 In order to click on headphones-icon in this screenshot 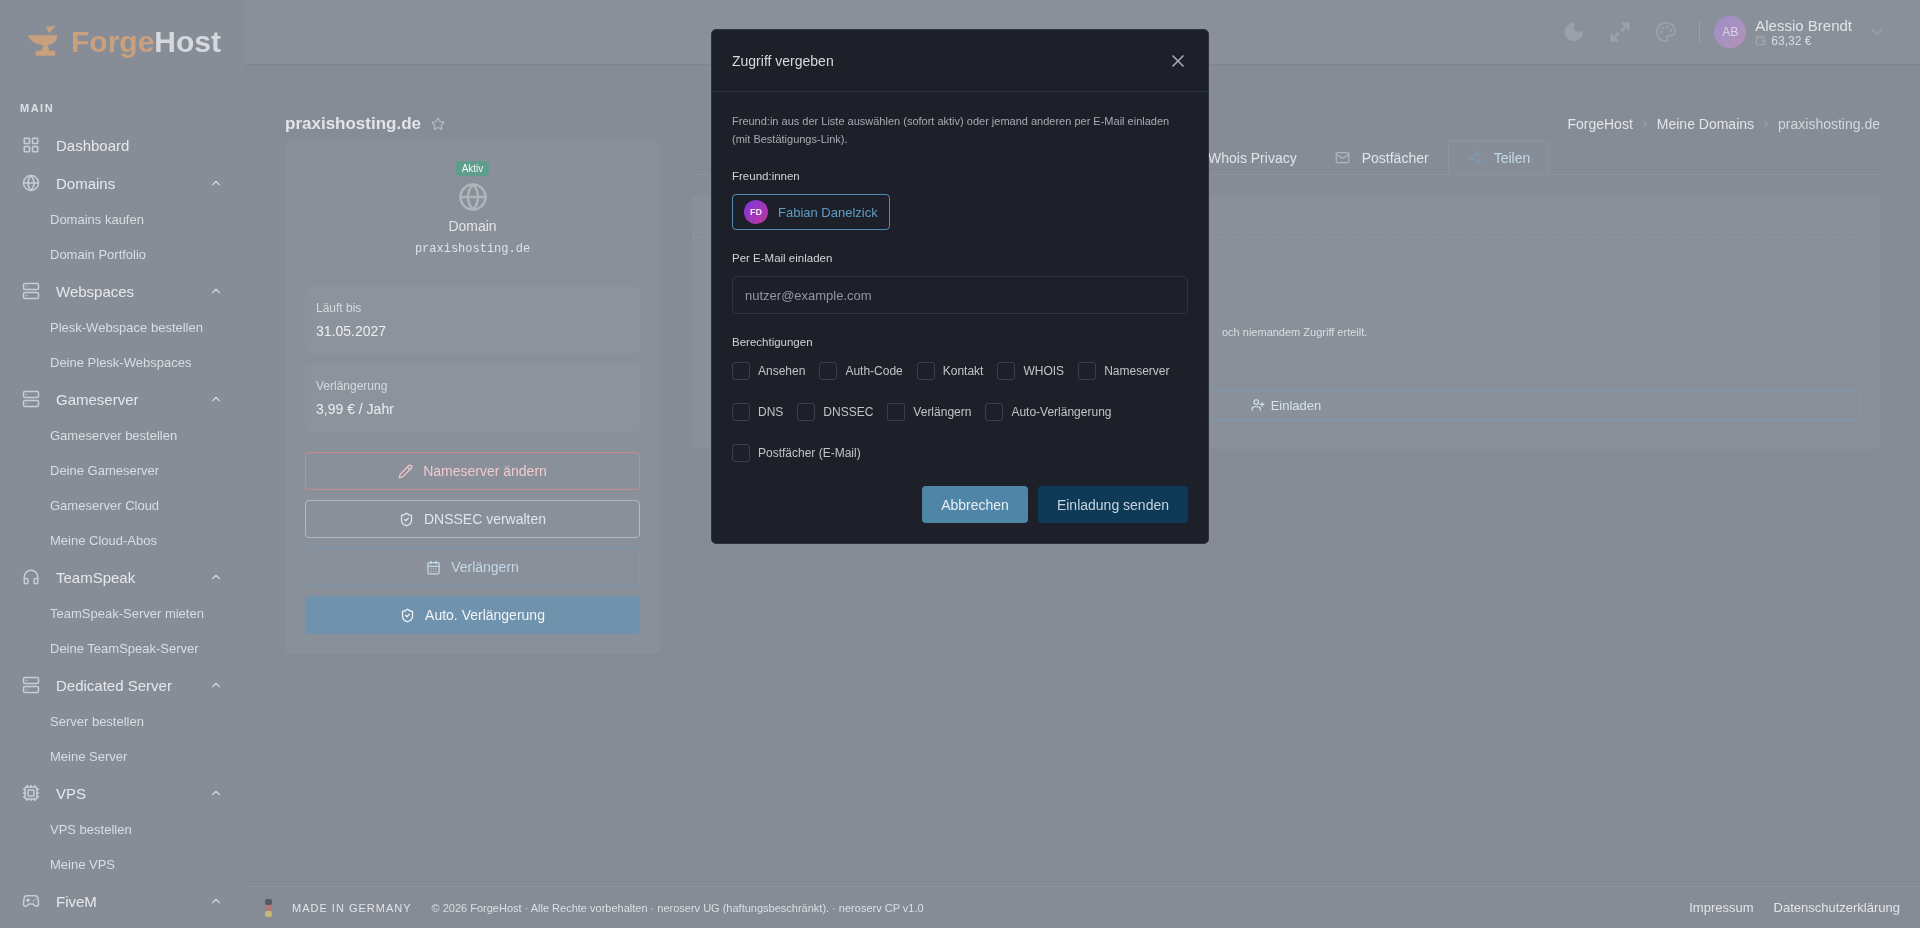, I will do `click(31, 577)`.